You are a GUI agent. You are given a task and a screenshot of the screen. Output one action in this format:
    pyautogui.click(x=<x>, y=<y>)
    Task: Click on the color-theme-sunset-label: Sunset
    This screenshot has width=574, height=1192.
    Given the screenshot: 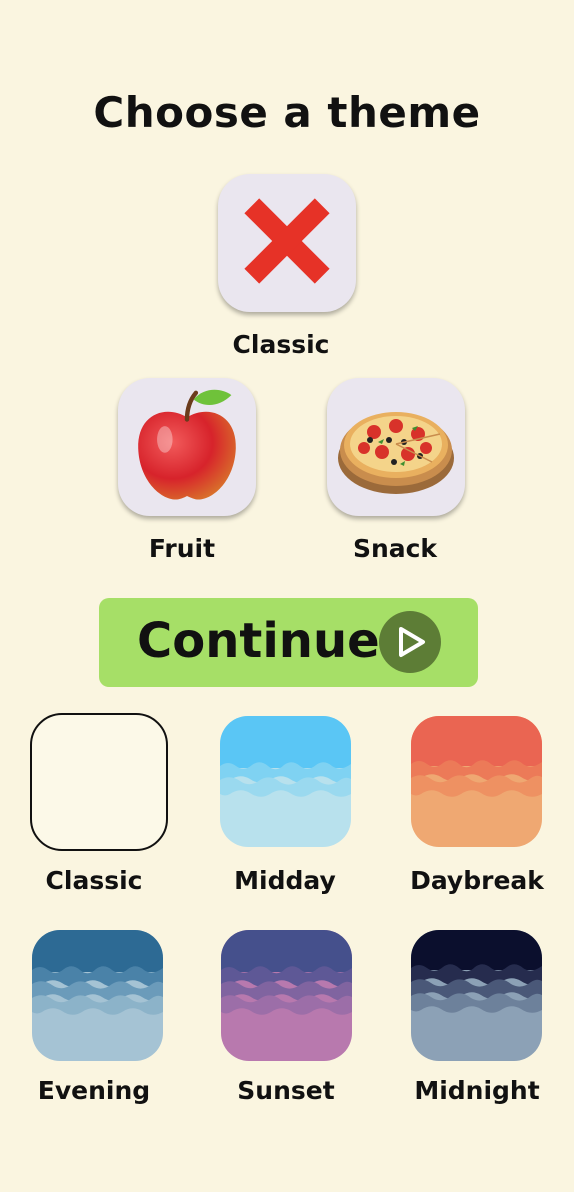 What is the action you would take?
    pyautogui.click(x=286, y=1090)
    